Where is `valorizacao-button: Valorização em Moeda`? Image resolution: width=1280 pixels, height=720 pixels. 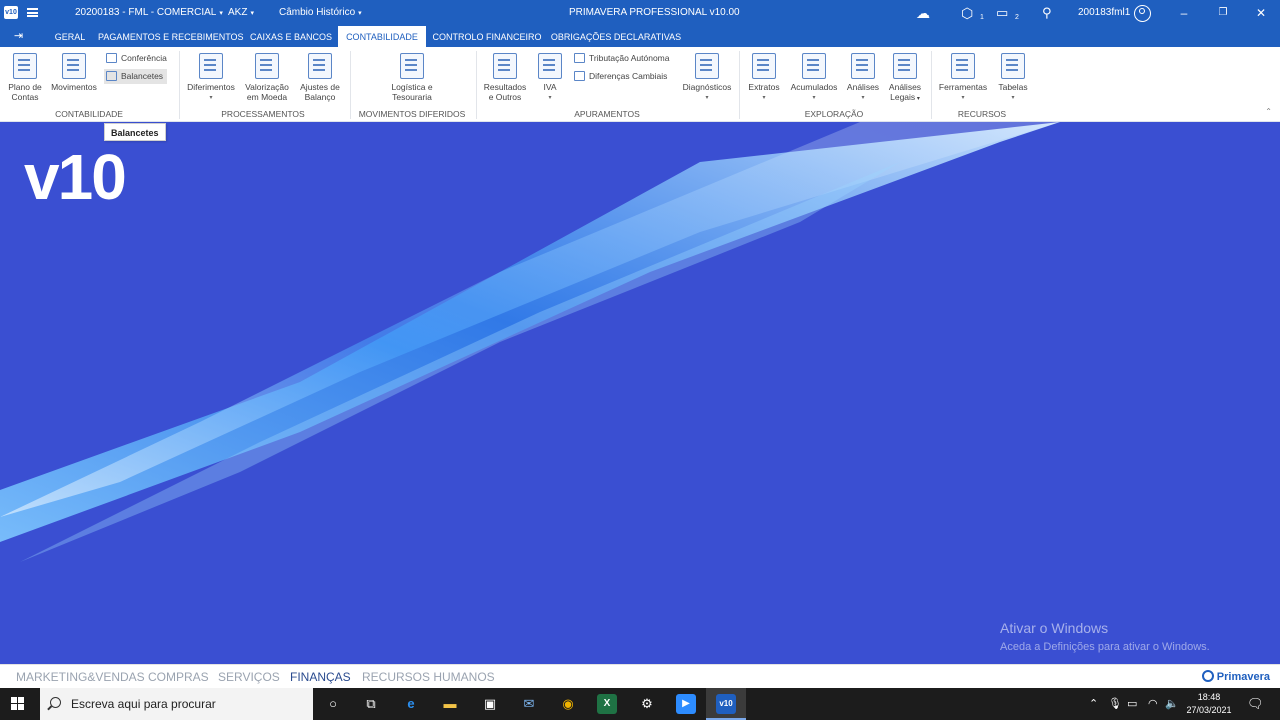
valorizacao-button: Valorização em Moeda is located at coordinates (267, 77).